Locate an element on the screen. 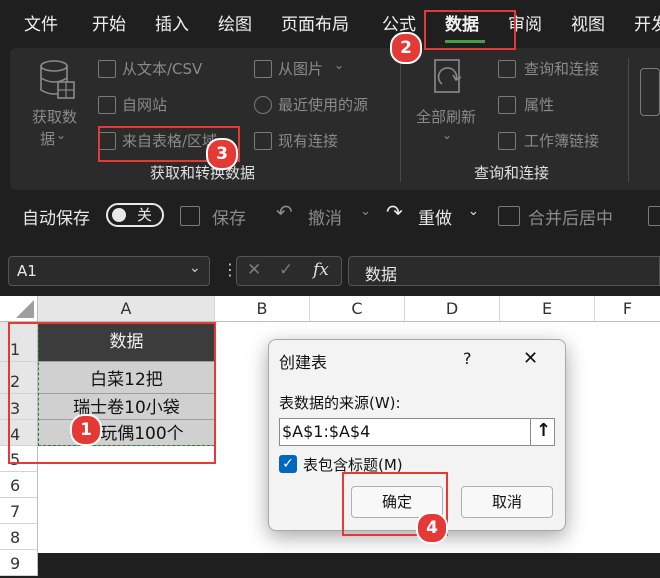  column-header-c: C is located at coordinates (357, 309).